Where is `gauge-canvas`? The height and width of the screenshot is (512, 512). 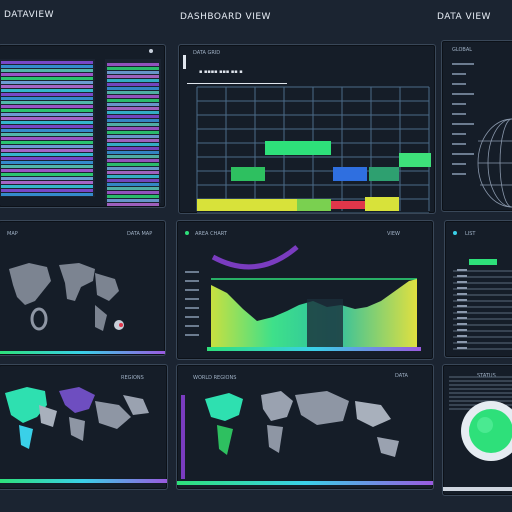
gauge-canvas is located at coordinates (477, 433).